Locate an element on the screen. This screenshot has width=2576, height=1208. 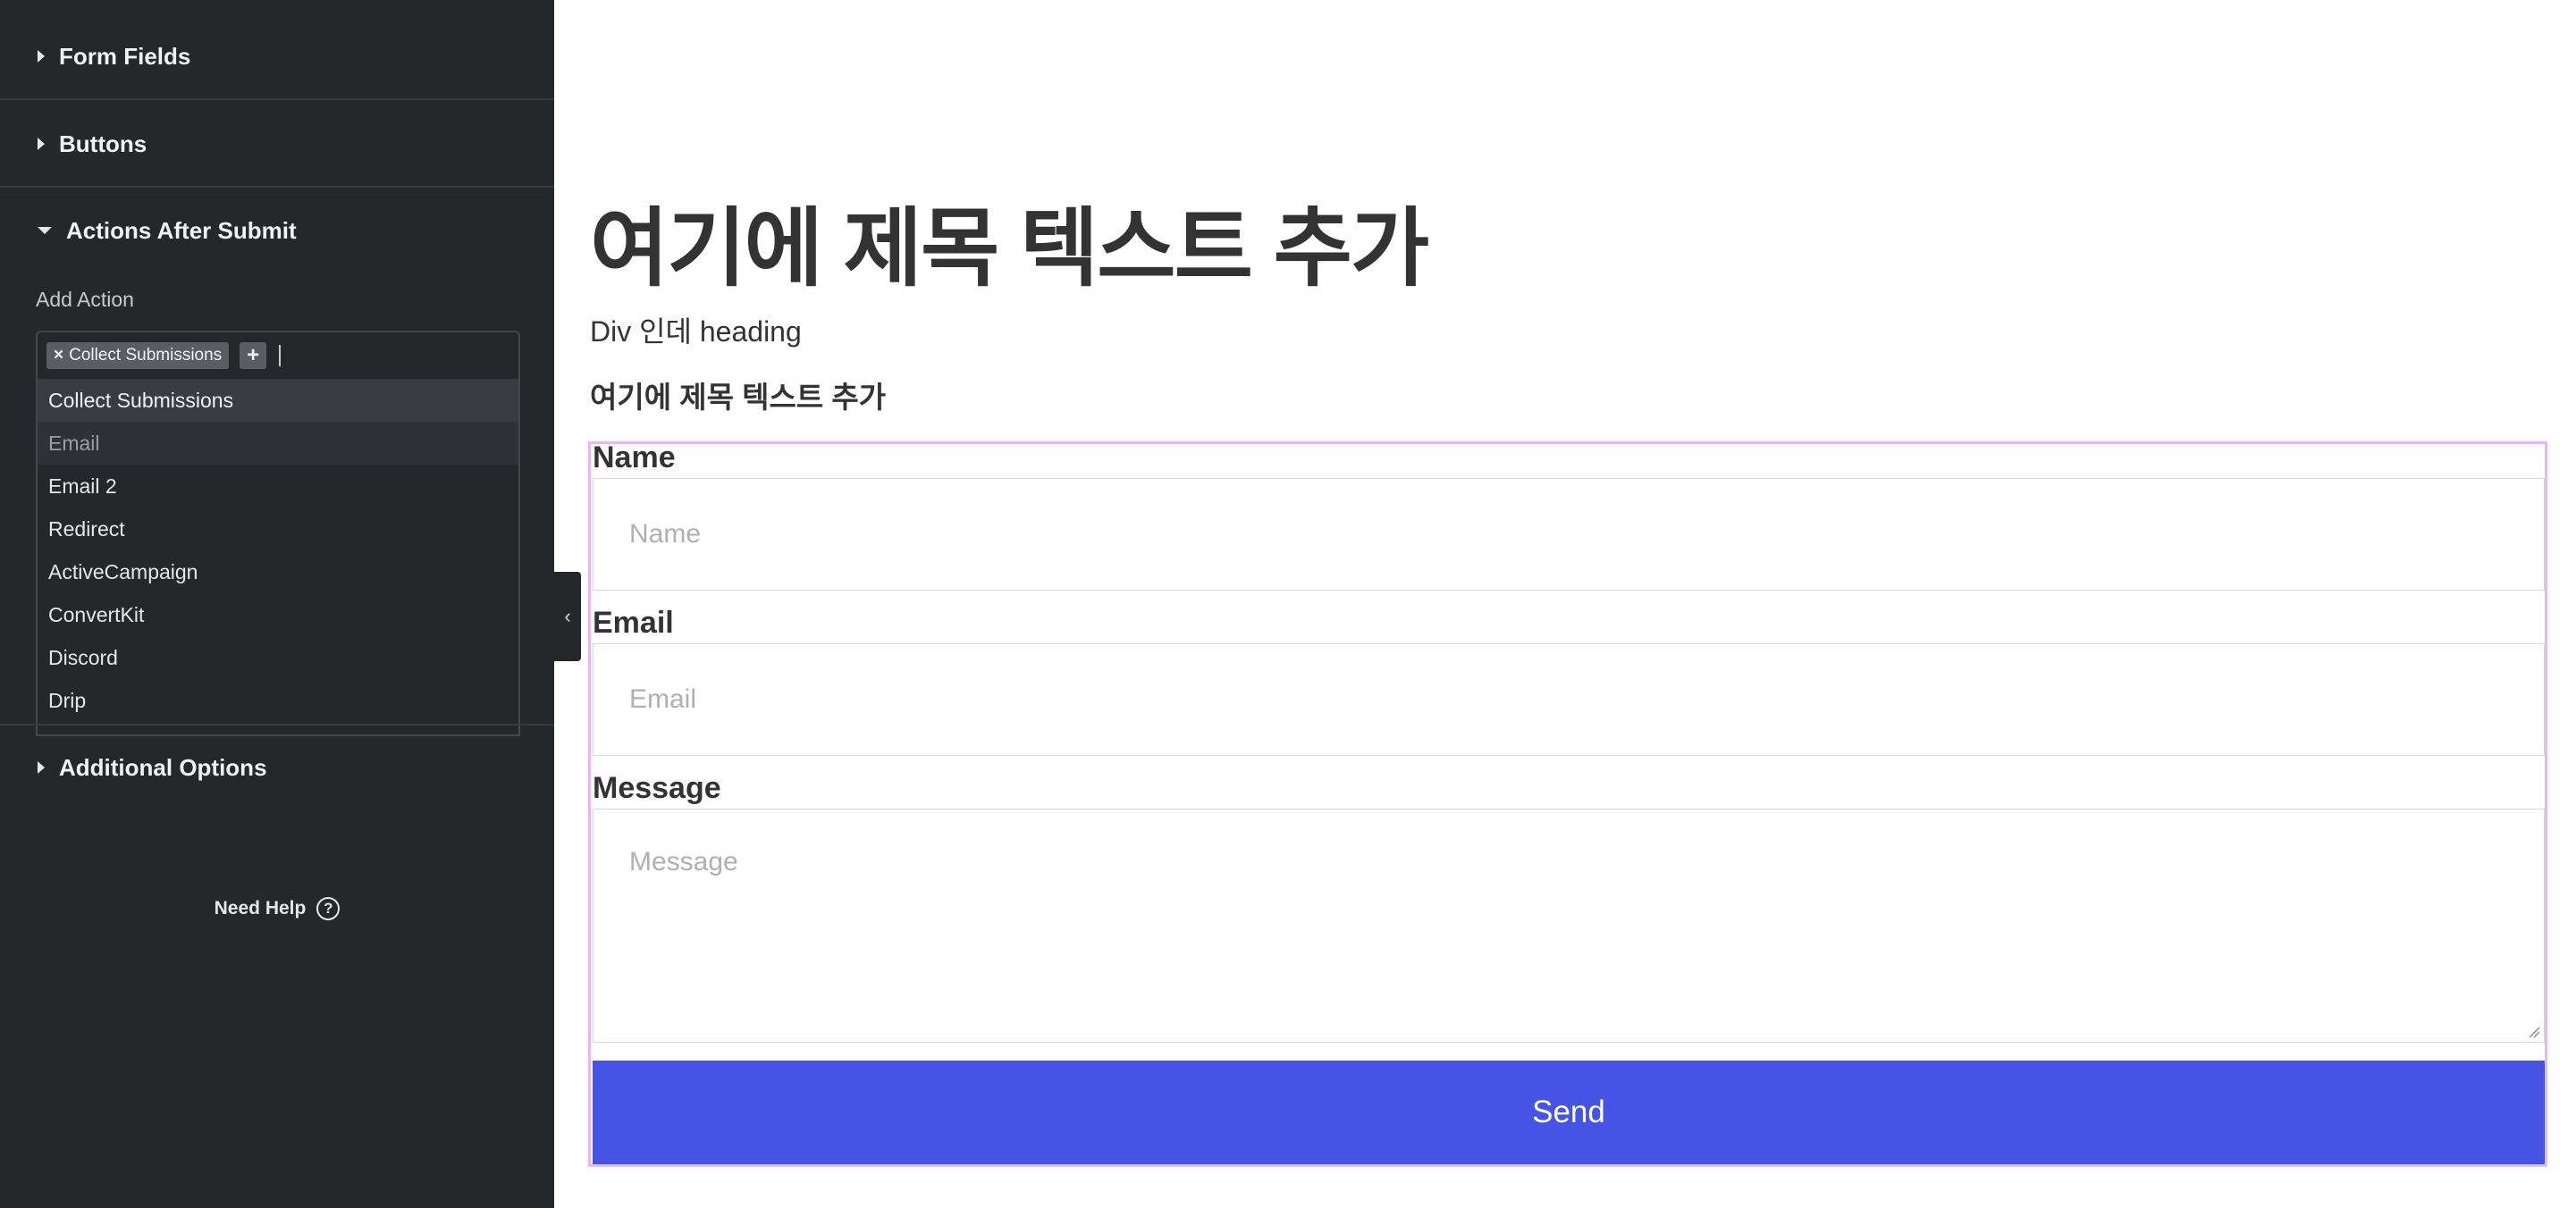
help-icon: ? is located at coordinates (329, 908).